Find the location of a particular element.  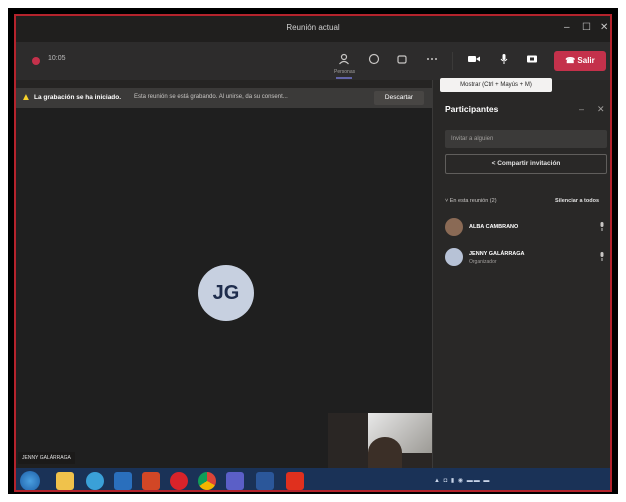

participants-icon is located at coordinates (344, 60).